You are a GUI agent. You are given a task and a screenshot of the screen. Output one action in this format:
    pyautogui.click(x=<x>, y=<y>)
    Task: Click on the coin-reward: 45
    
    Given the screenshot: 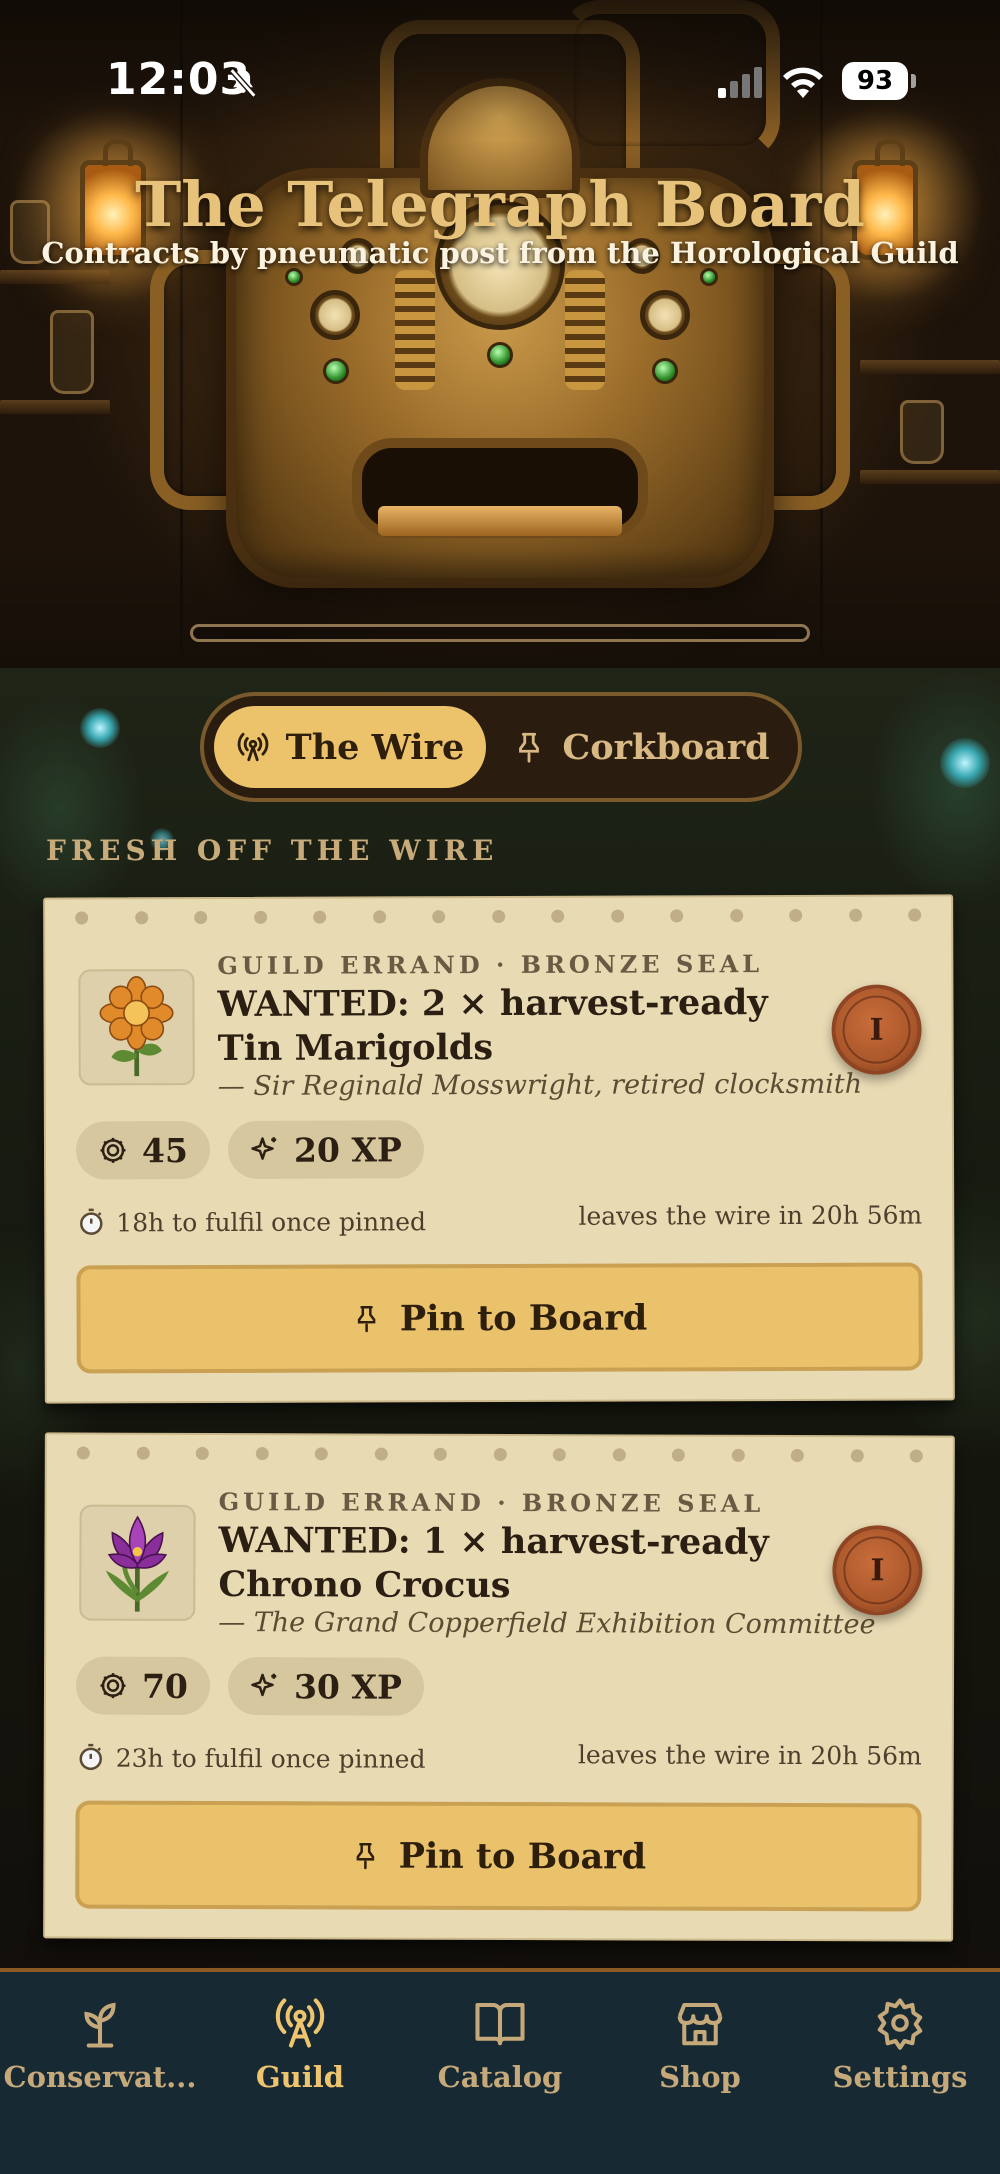 What is the action you would take?
    pyautogui.click(x=143, y=1150)
    